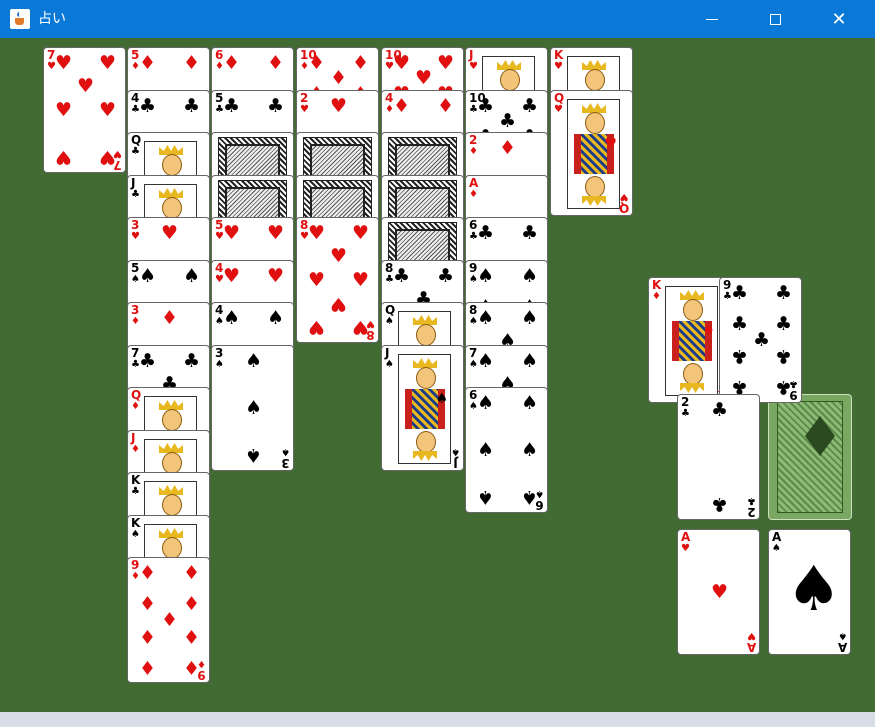 Image resolution: width=875 pixels, height=727 pixels. Describe the element at coordinates (718, 592) in the screenshot. I see `foundation-ace-hearts: A ♥ ♥ A ♥` at that location.